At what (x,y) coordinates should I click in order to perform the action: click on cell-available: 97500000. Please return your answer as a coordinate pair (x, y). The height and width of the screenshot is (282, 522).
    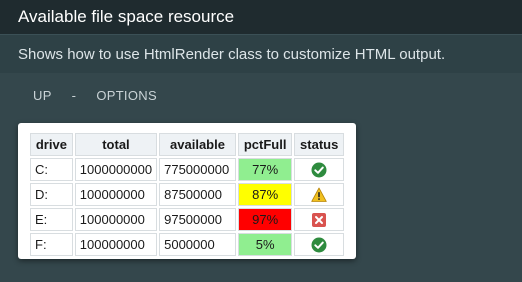
    Looking at the image, I should click on (197, 219).